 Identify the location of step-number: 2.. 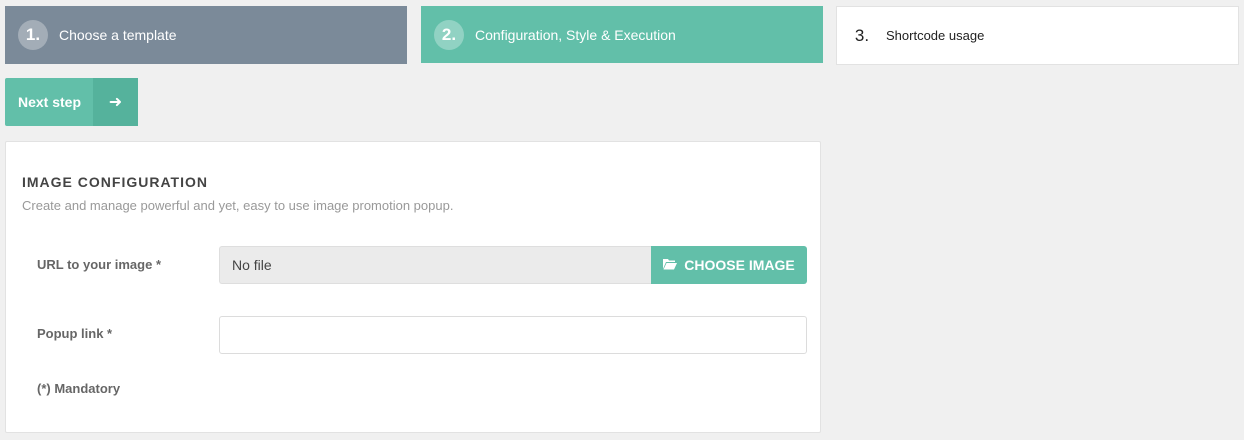
(449, 34).